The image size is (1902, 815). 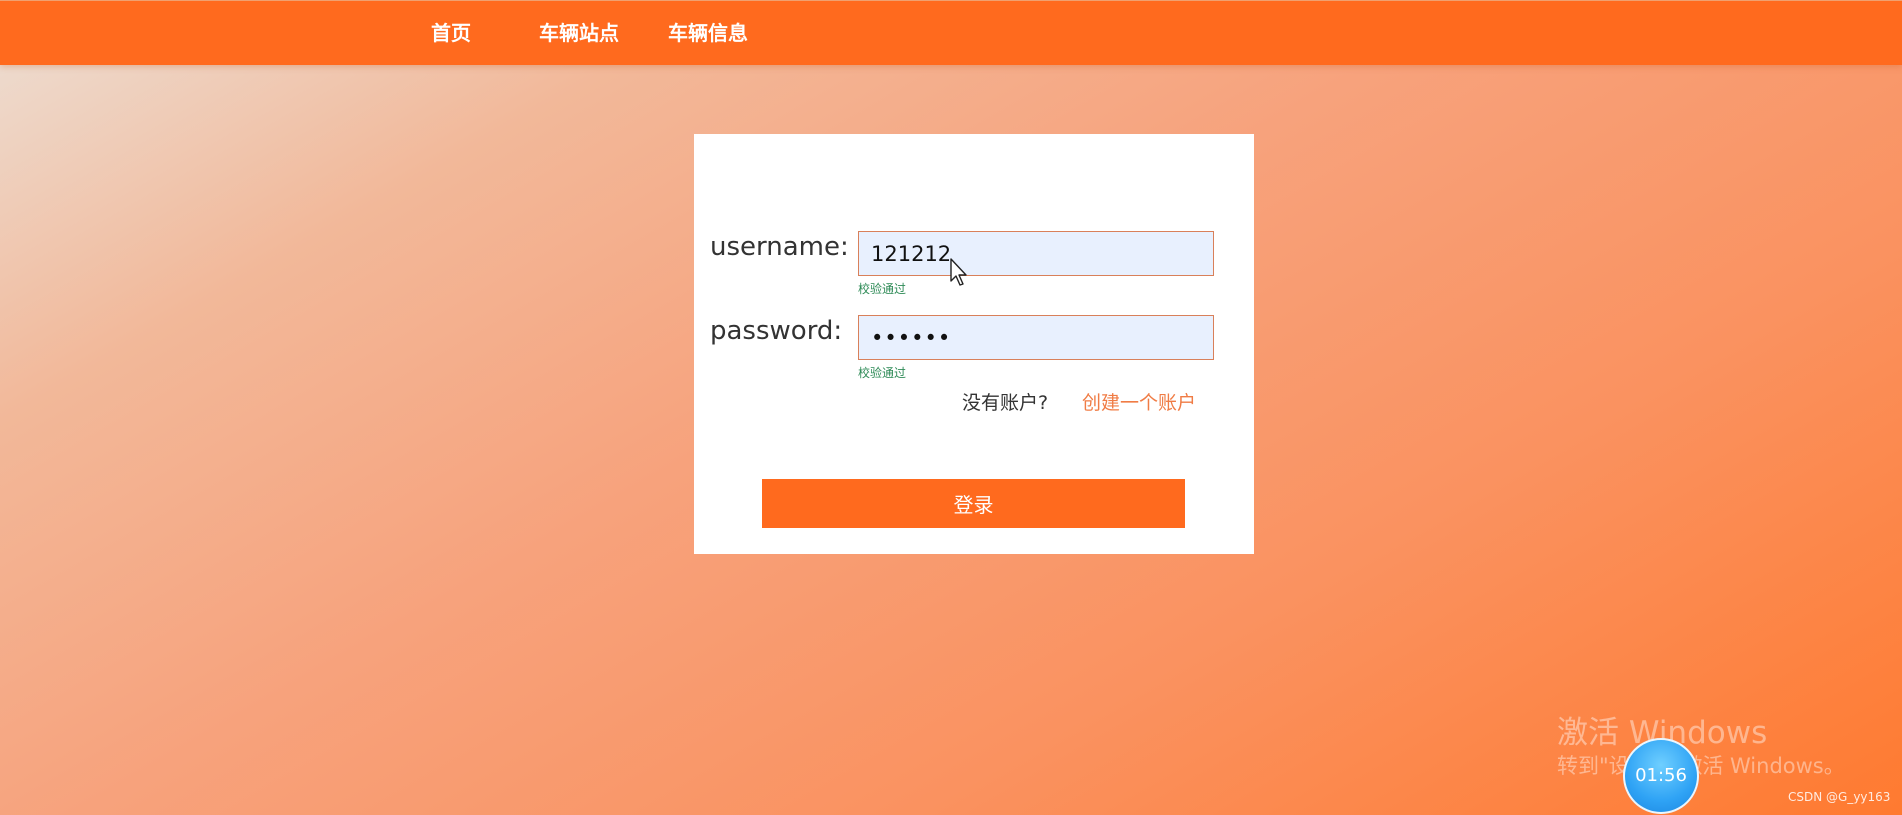 What do you see at coordinates (1036, 253) in the screenshot?
I see `username-input` at bounding box center [1036, 253].